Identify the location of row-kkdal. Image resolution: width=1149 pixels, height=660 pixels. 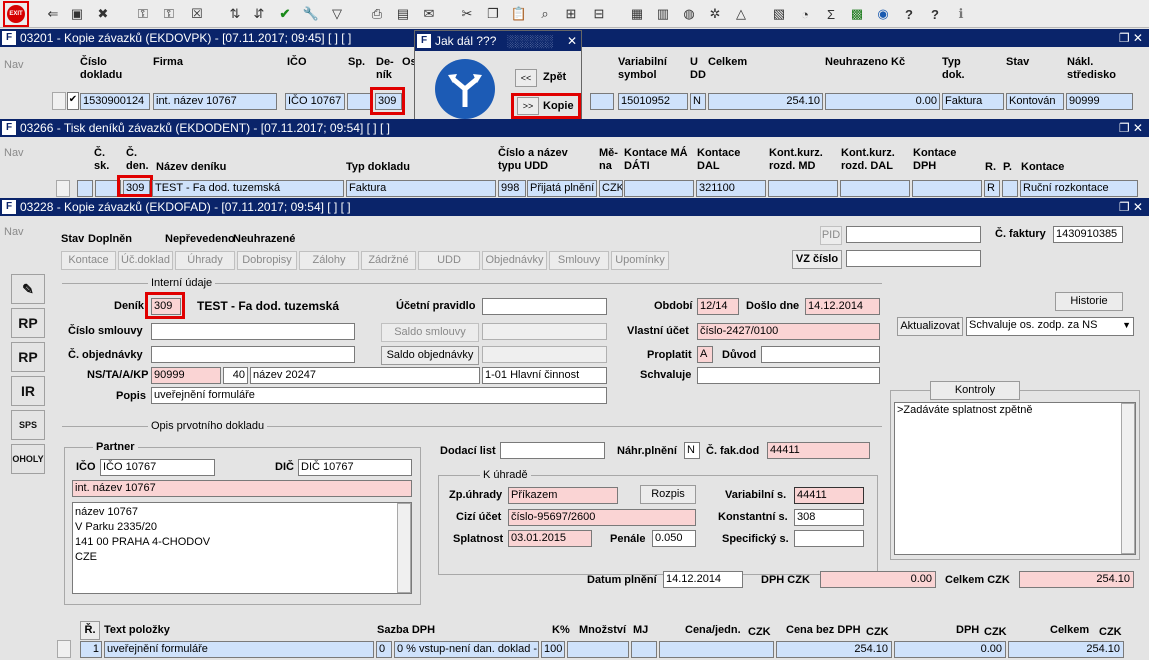
(875, 188).